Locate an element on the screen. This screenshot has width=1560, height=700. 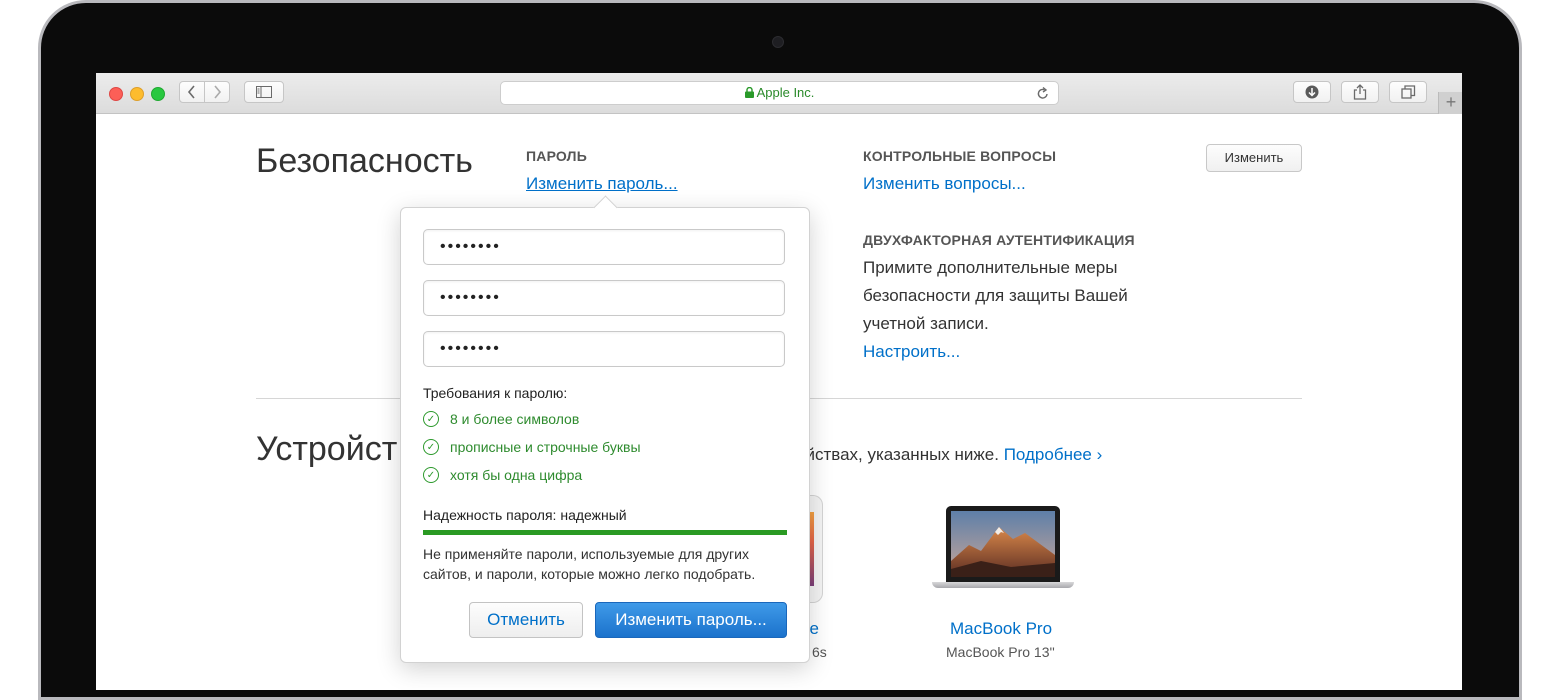
forward-button is located at coordinates (217, 92).